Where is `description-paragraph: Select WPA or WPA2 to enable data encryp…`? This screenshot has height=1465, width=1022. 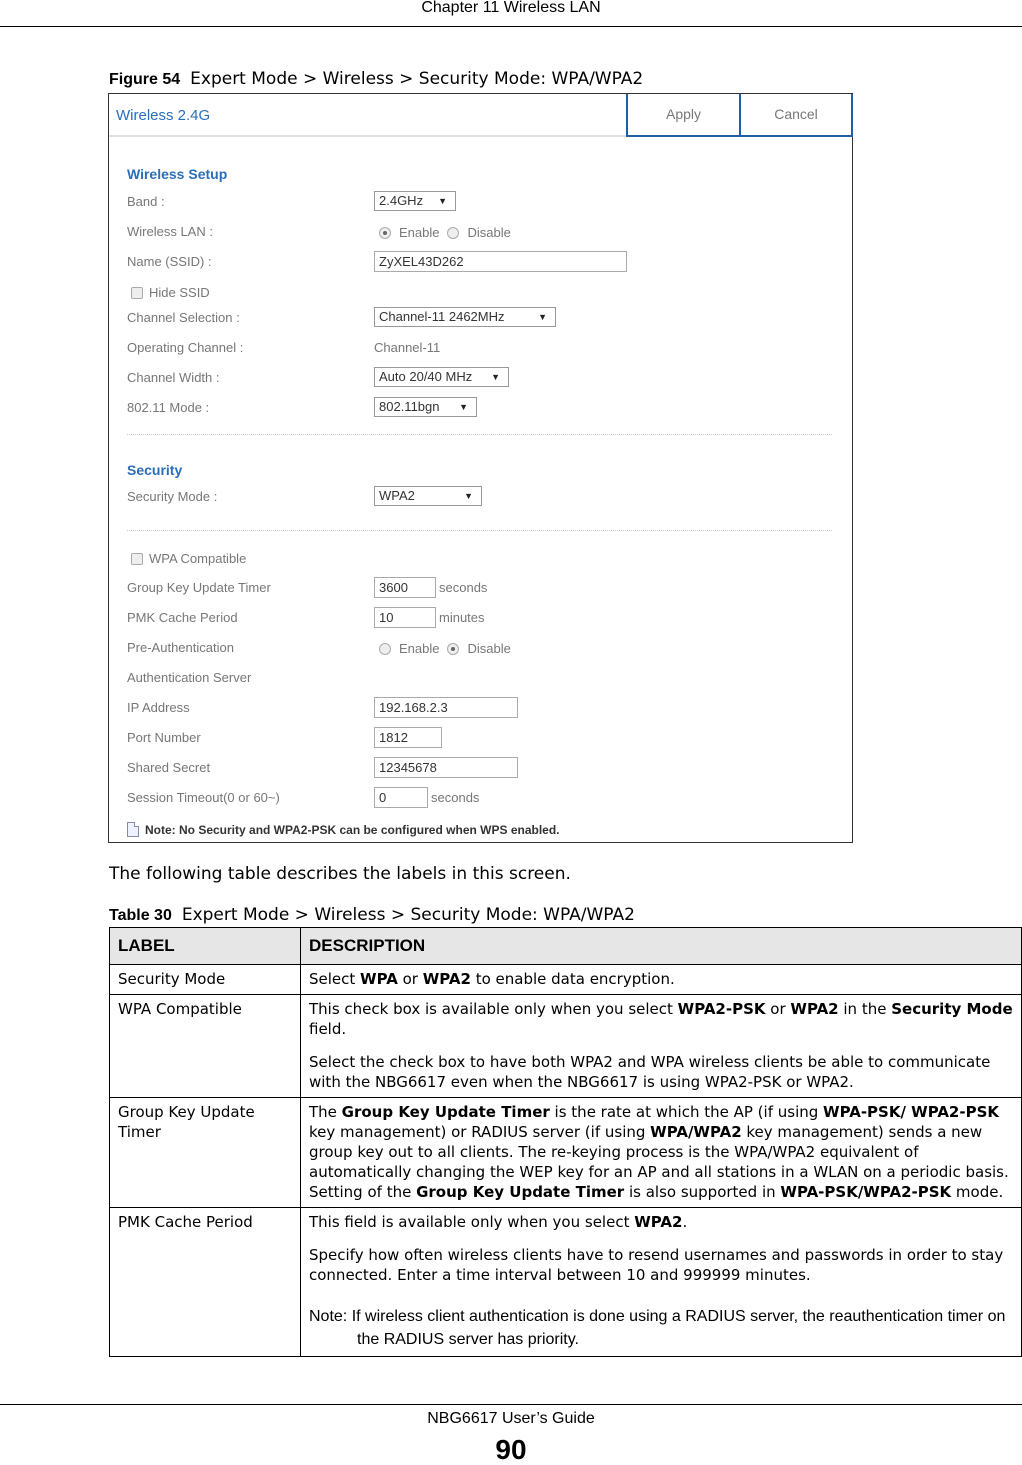 description-paragraph: Select WPA or WPA2 to enable data encryp… is located at coordinates (661, 979).